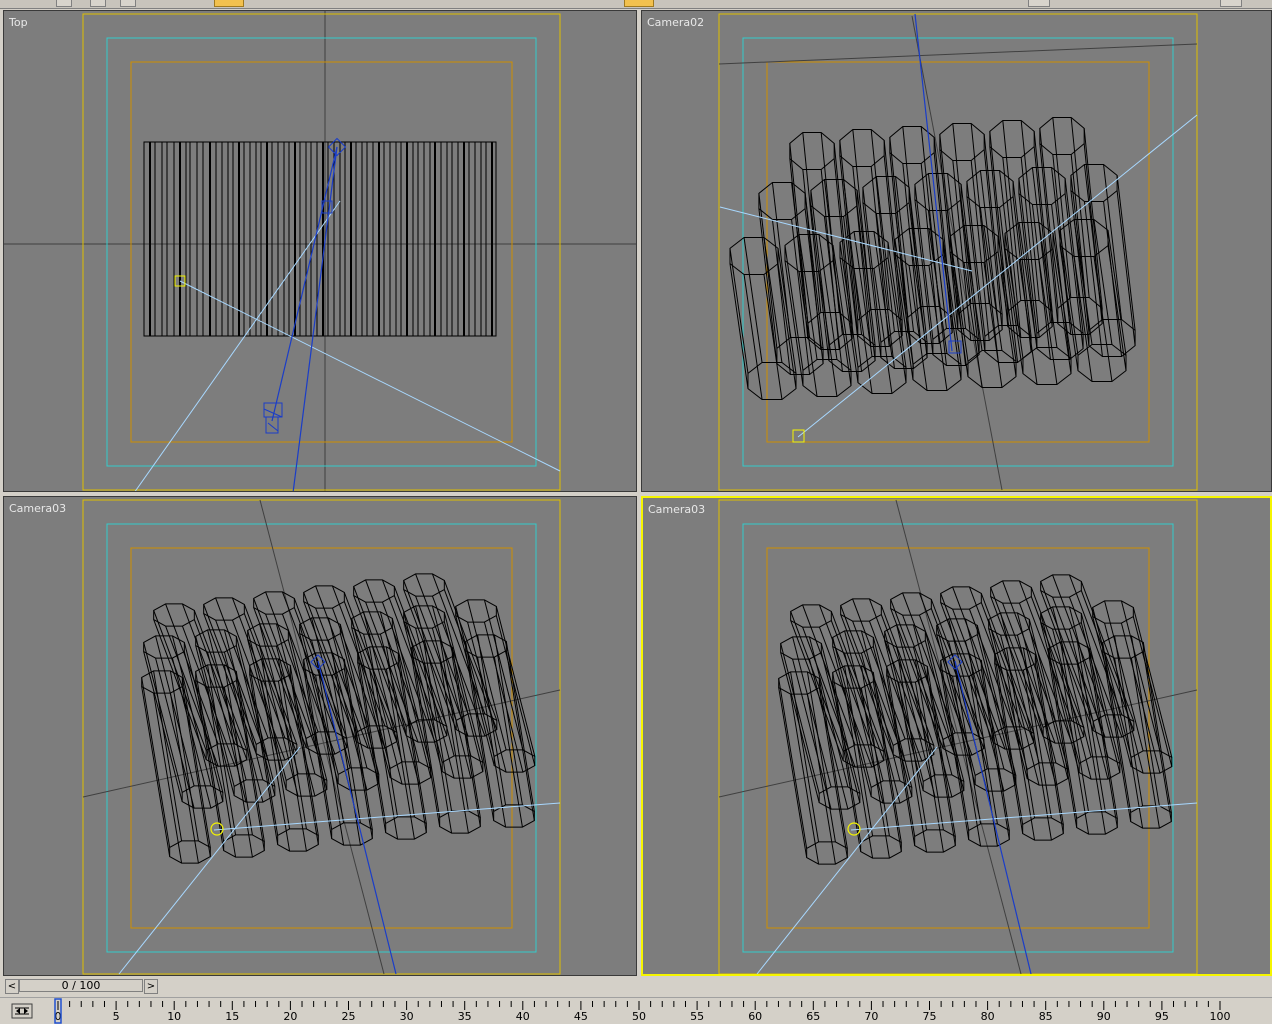 This screenshot has height=1024, width=1272. Describe the element at coordinates (871, 1016) in the screenshot. I see `ruler-tick-label: 70` at that location.